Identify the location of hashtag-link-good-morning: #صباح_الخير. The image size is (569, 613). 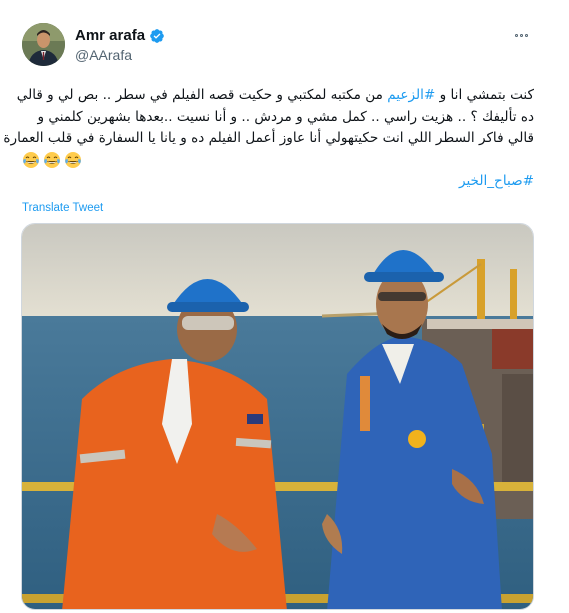
(278, 182).